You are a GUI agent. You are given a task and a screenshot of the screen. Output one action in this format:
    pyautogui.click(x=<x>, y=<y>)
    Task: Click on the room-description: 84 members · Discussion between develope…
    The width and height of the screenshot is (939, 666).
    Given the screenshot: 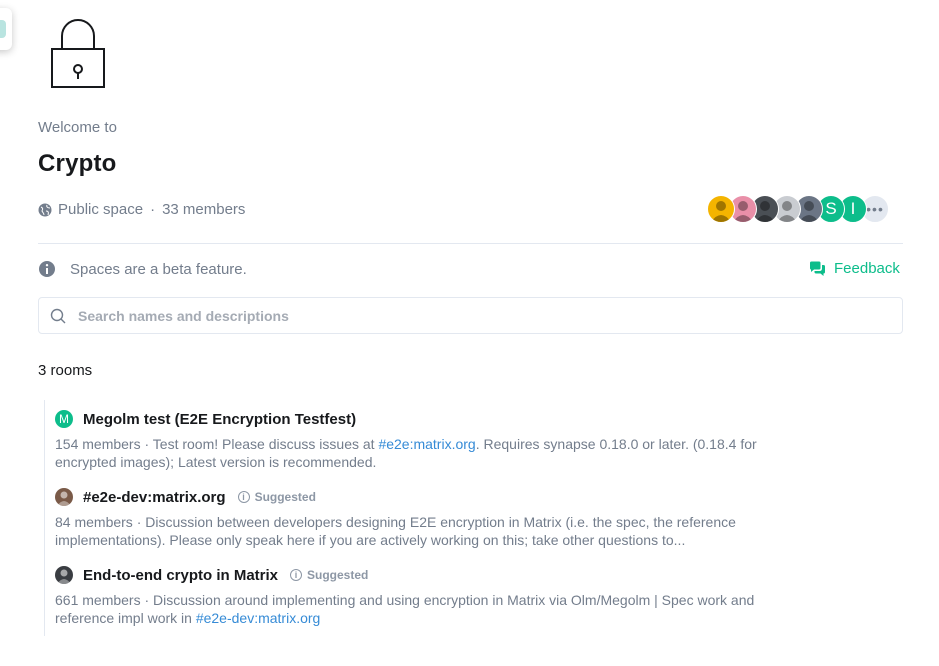 What is the action you would take?
    pyautogui.click(x=395, y=531)
    